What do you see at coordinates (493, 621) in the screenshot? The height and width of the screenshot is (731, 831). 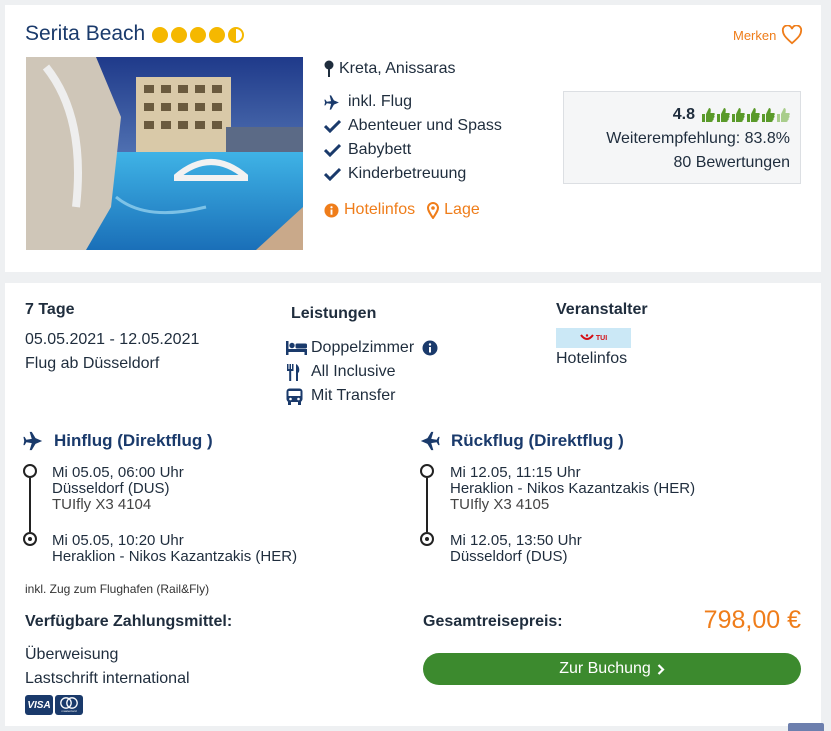 I see `total-price-label: Gesamtreisepreis:` at bounding box center [493, 621].